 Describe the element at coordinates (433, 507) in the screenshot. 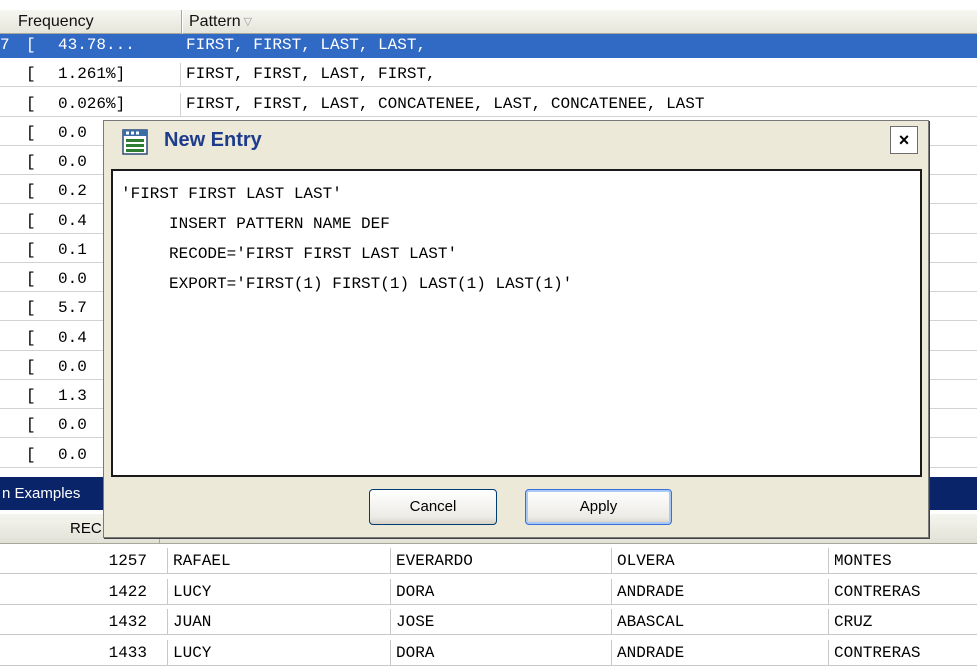

I see `cancel-button: Cancel` at that location.